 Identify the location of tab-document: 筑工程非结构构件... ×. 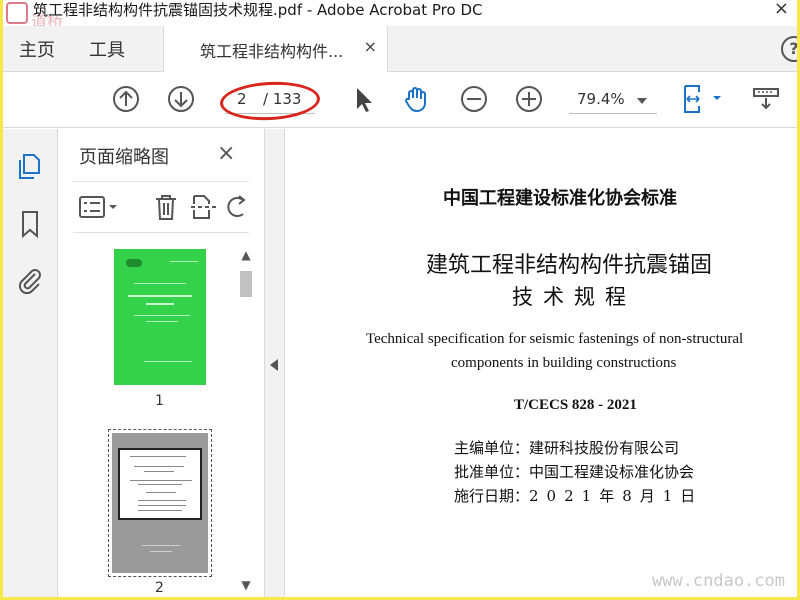
(275, 49).